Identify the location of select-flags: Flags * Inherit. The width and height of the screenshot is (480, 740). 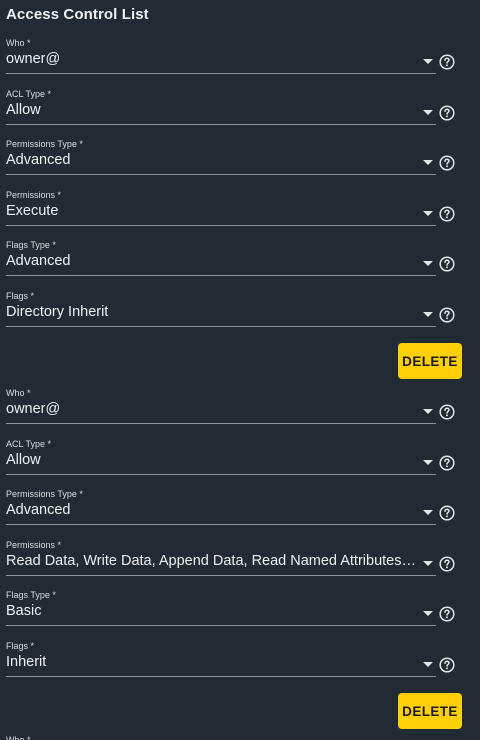
(221, 663).